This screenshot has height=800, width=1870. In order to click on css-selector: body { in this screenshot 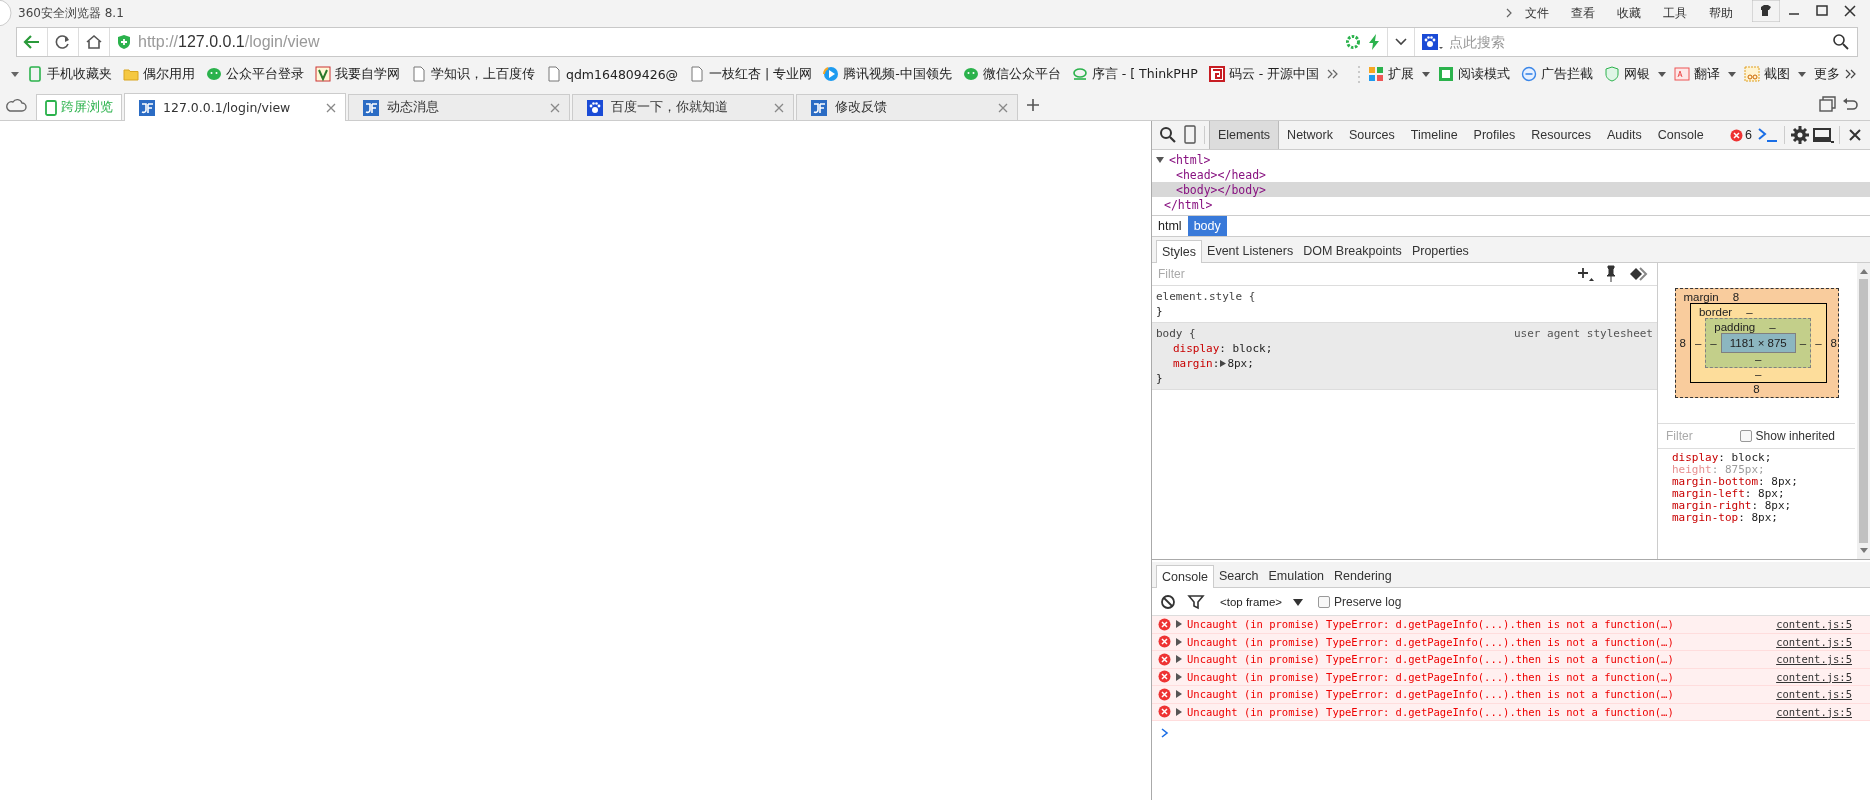, I will do `click(1176, 333)`.